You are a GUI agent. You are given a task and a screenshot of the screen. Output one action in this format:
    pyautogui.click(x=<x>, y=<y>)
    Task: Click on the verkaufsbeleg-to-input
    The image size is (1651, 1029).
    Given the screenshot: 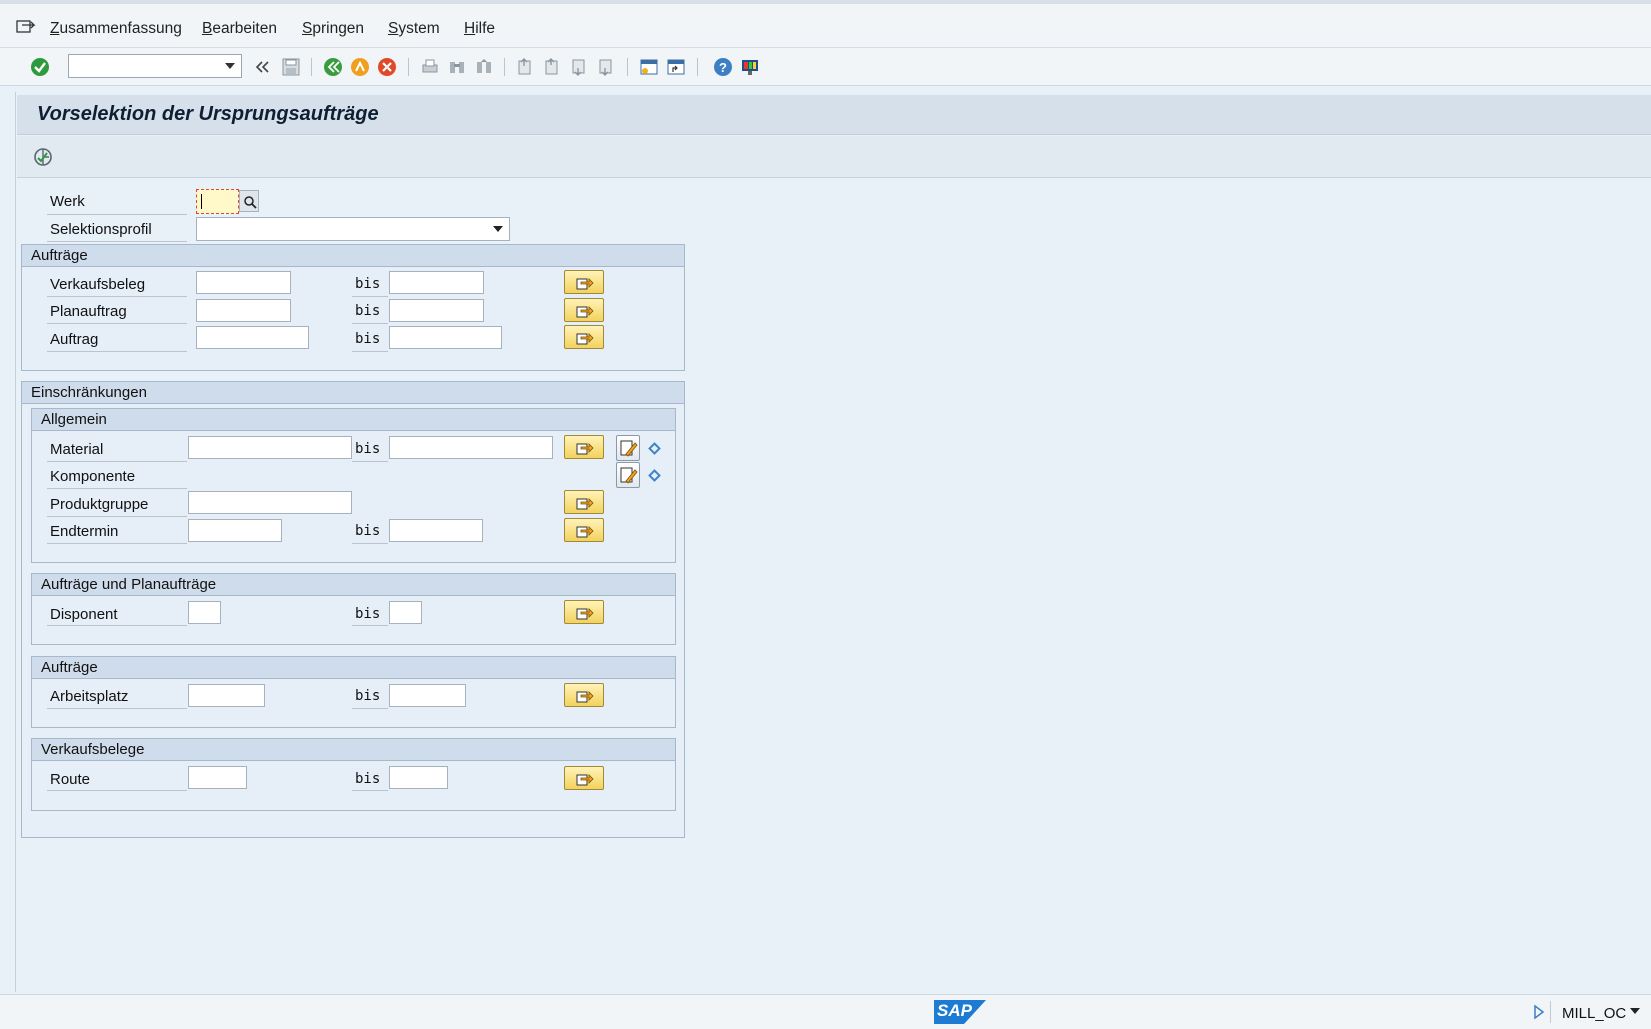 What is the action you would take?
    pyautogui.click(x=436, y=282)
    